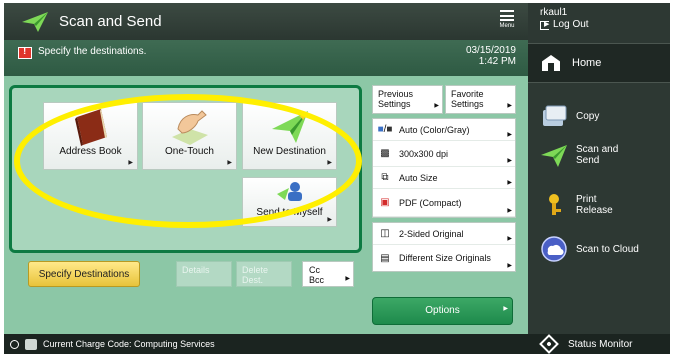  I want to click on status-monitor-button: Status Monitor, so click(599, 344).